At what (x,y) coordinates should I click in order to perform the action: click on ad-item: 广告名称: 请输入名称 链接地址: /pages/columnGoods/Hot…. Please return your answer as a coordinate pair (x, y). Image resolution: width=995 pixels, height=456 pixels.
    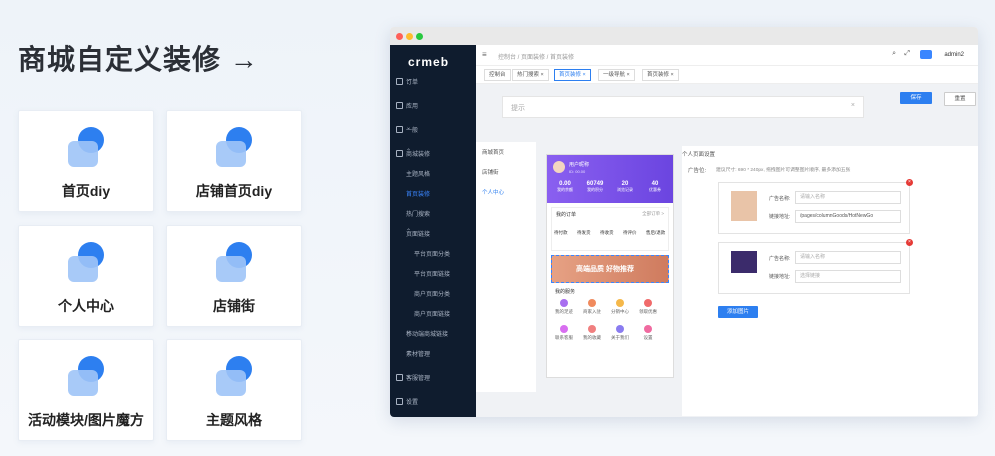
    Looking at the image, I should click on (815, 206).